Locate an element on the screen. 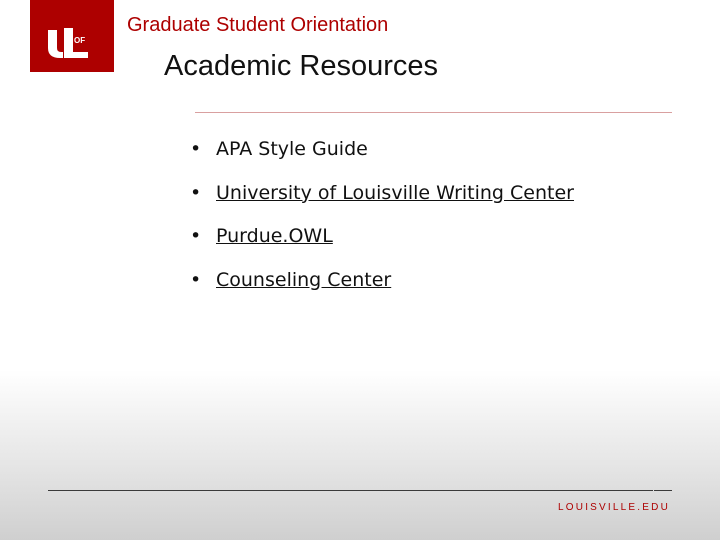  footer-url: LOUISVILLE.EDU is located at coordinates (614, 507).